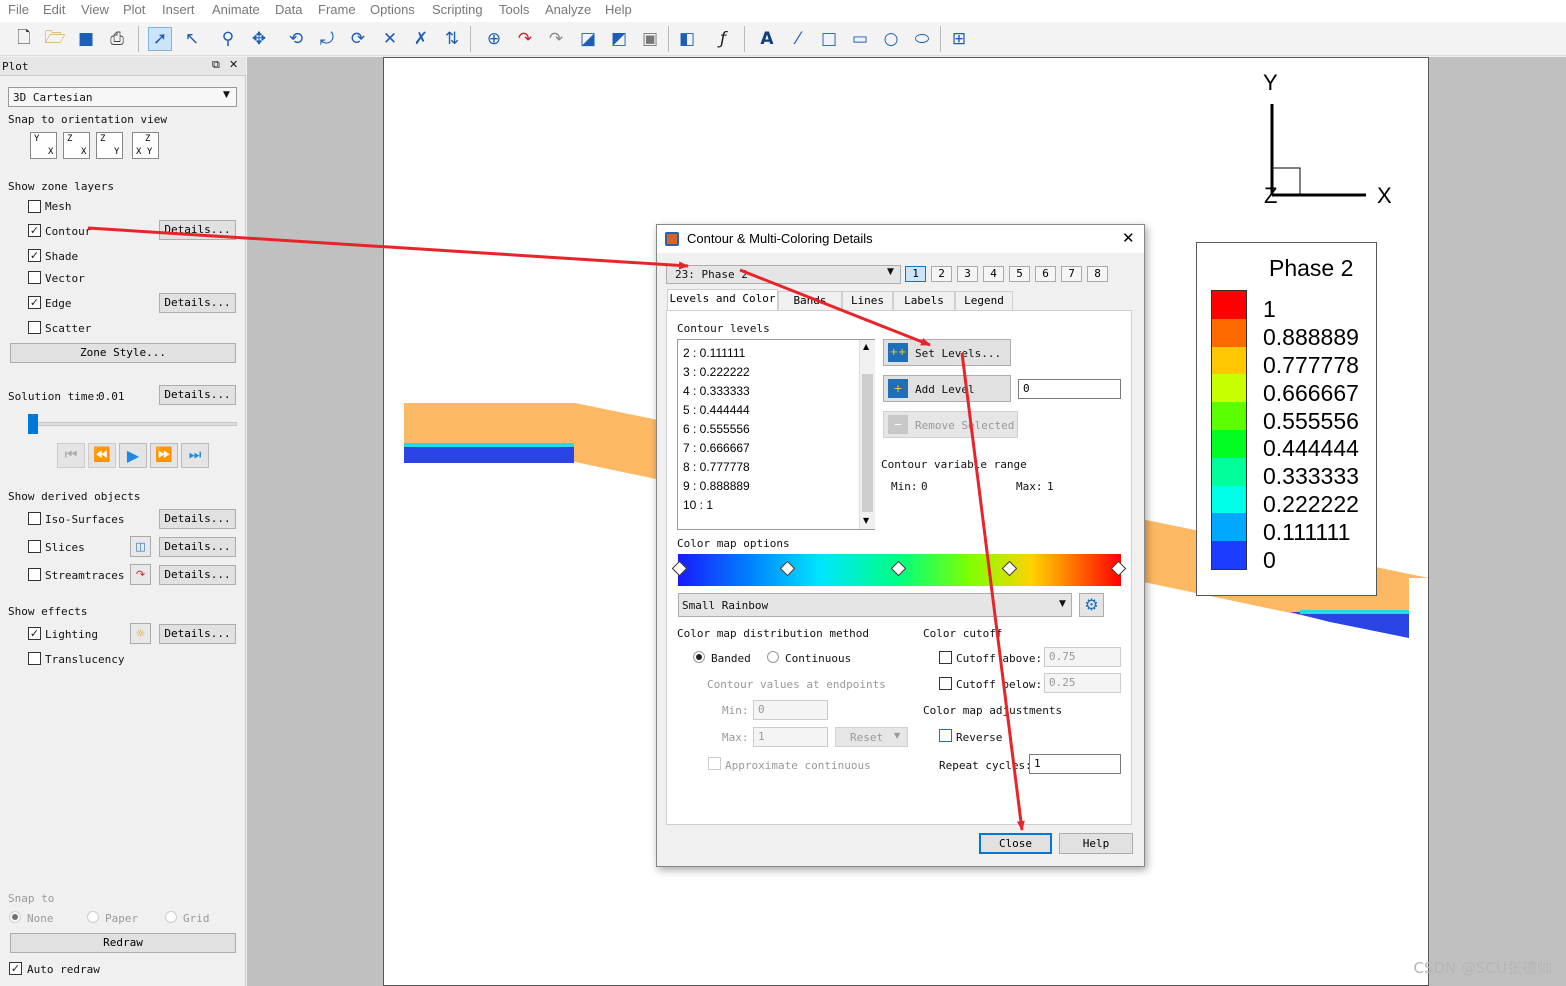 Image resolution: width=1566 pixels, height=986 pixels. What do you see at coordinates (924, 300) in the screenshot?
I see `tab-labels: Labels` at bounding box center [924, 300].